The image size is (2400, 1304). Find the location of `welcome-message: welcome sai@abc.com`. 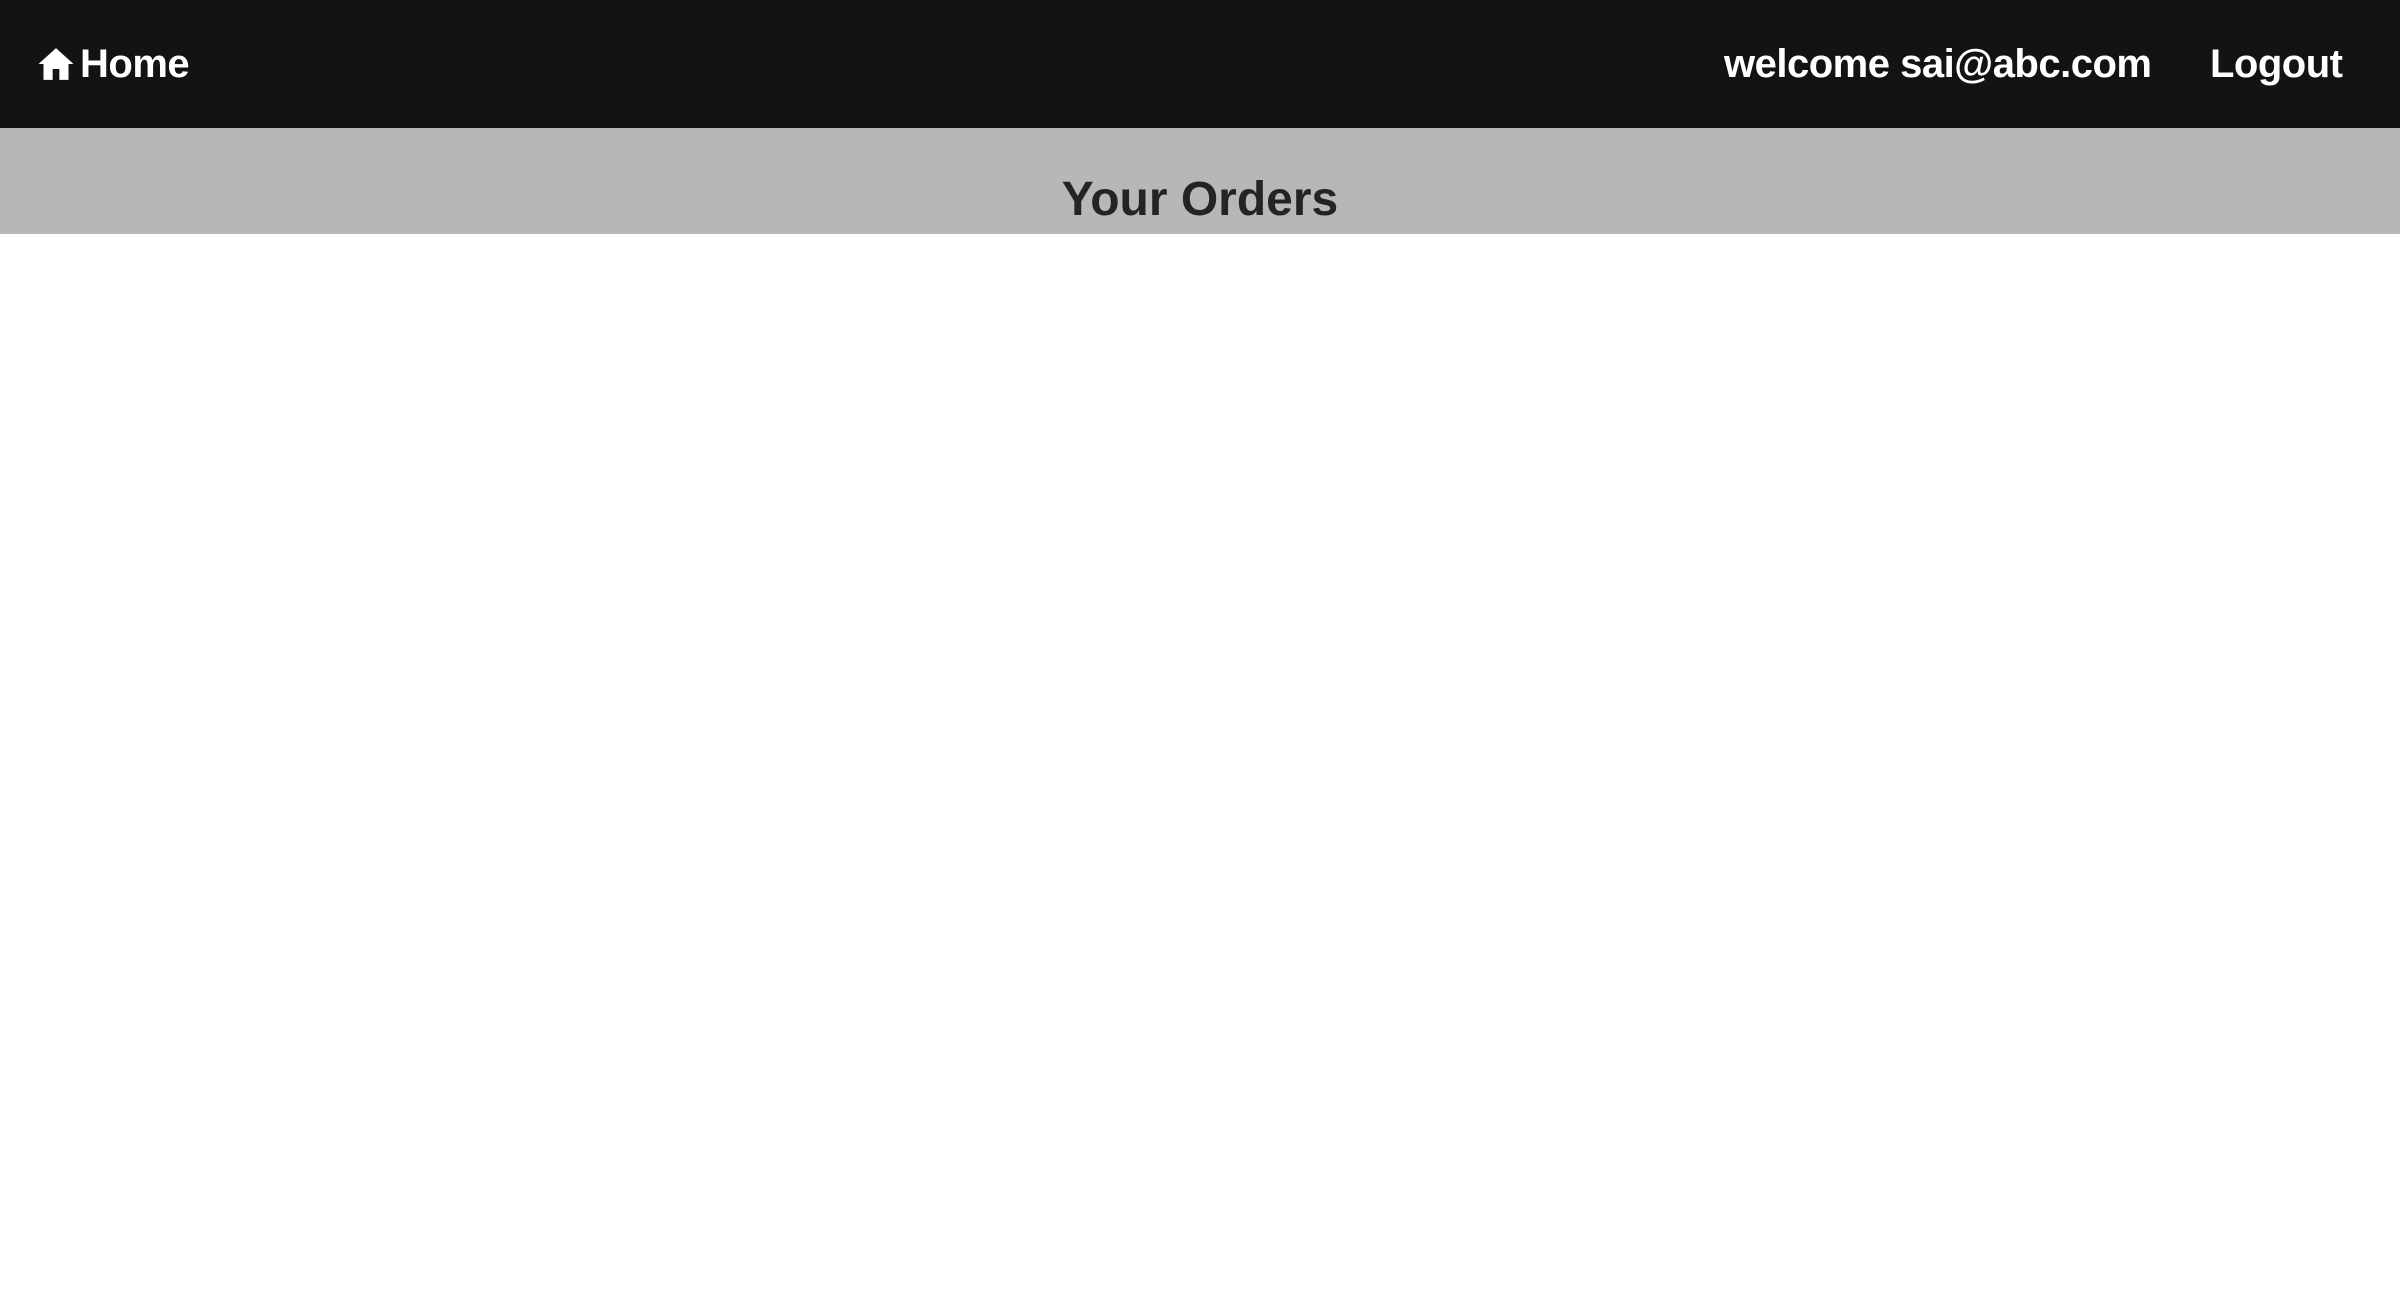

welcome-message: welcome sai@abc.com is located at coordinates (1938, 64).